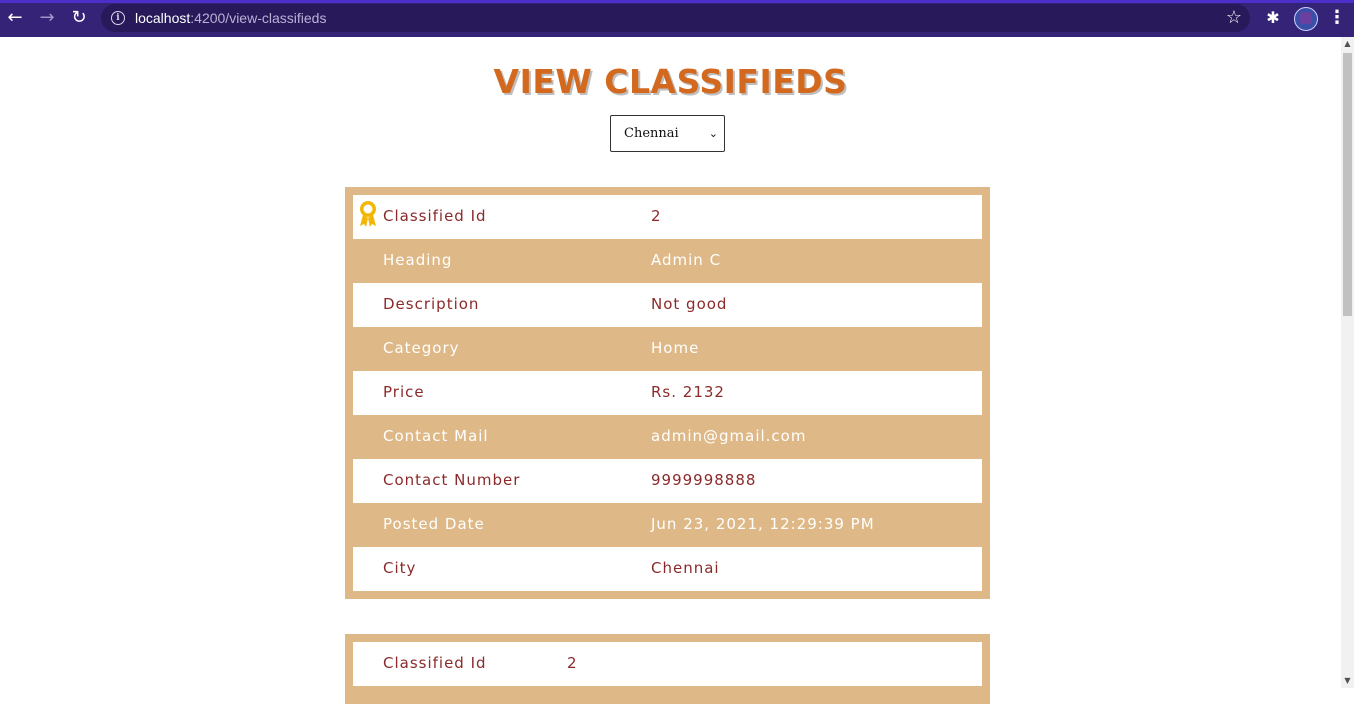  What do you see at coordinates (1347, 44) in the screenshot?
I see `scroll-up-arrow-icon: ▲` at bounding box center [1347, 44].